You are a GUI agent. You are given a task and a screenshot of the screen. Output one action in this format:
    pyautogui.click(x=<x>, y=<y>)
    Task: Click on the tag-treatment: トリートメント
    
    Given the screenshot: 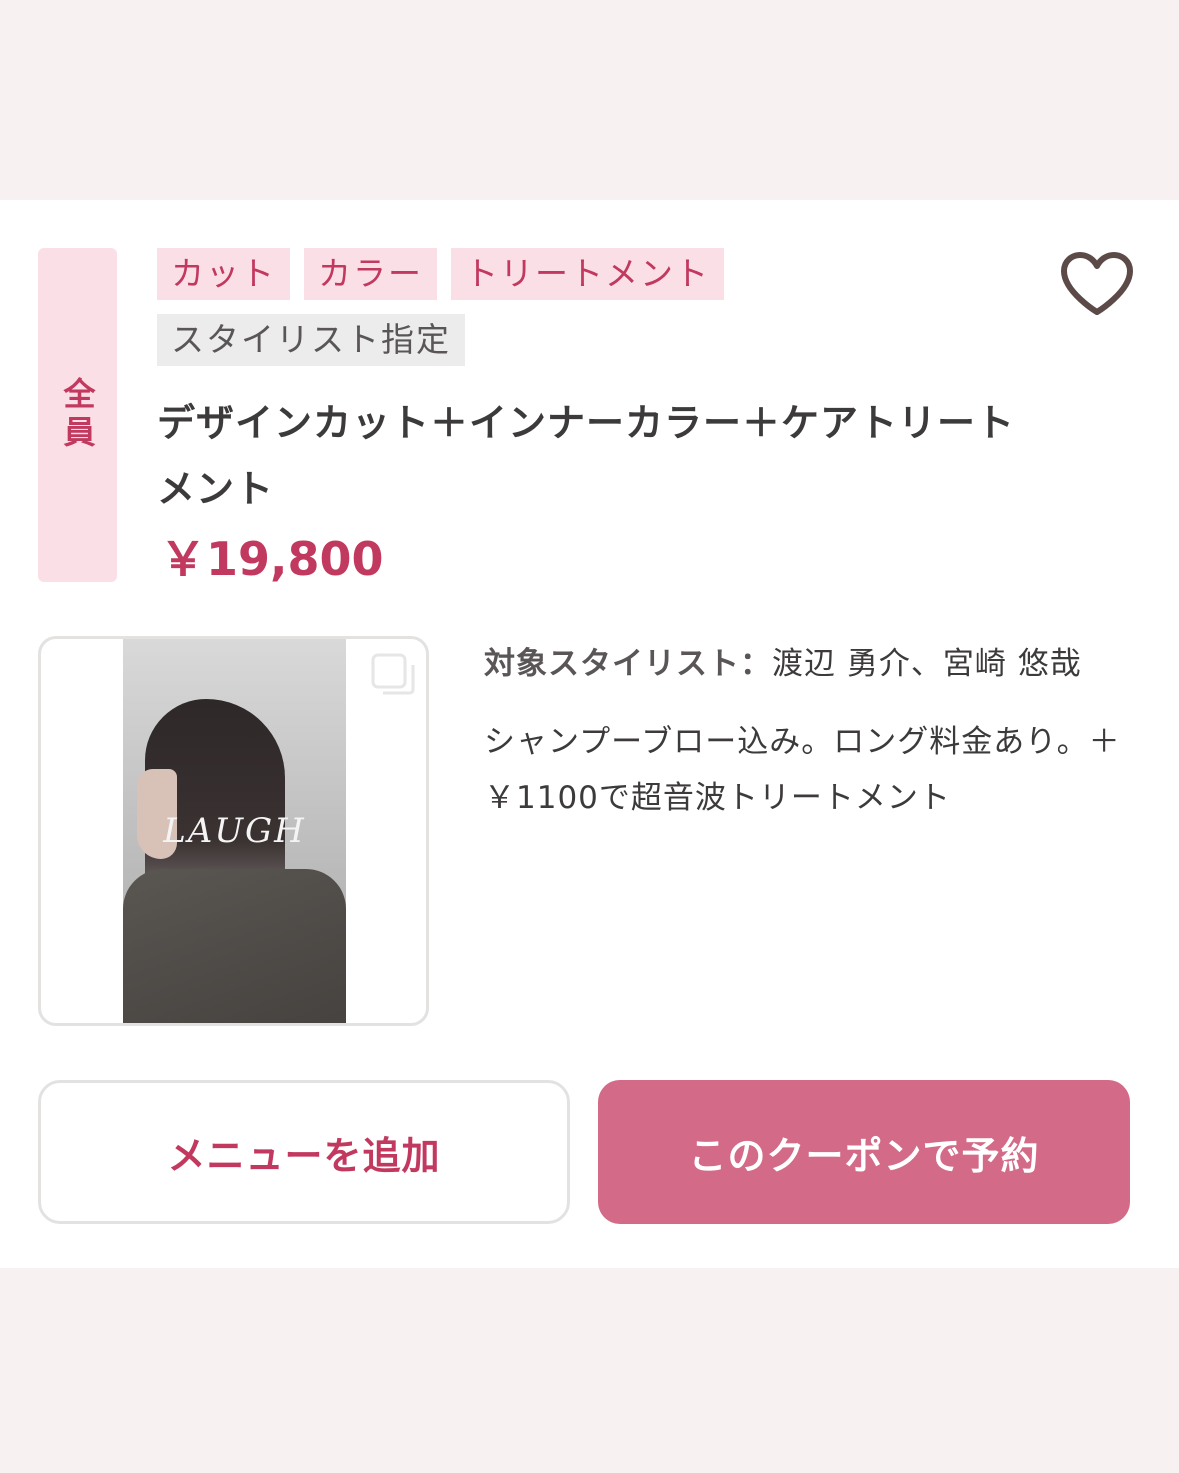 What is the action you would take?
    pyautogui.click(x=587, y=274)
    